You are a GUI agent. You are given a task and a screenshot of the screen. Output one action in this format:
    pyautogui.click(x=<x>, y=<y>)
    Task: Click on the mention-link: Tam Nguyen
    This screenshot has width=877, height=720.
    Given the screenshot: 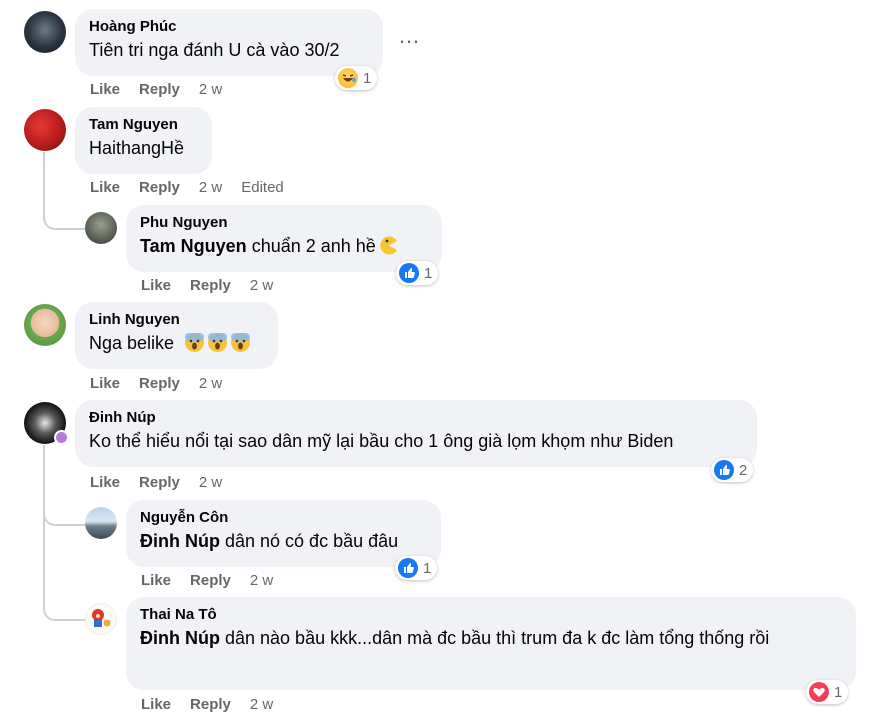 What is the action you would take?
    pyautogui.click(x=193, y=246)
    